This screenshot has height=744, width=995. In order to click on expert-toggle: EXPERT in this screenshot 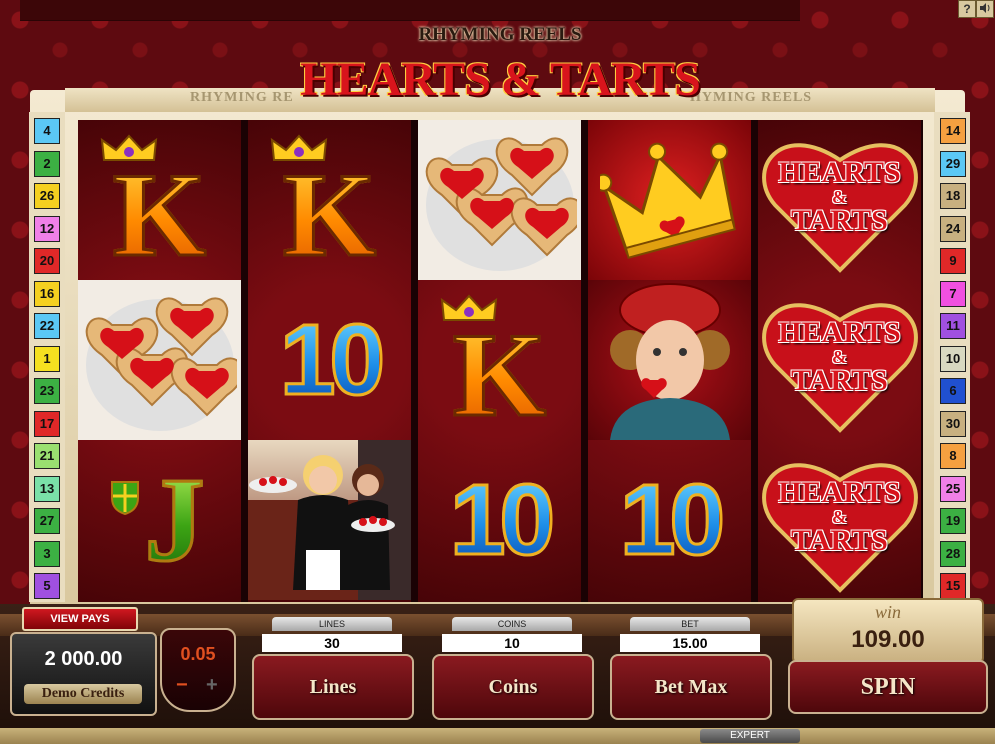, I will do `click(750, 736)`.